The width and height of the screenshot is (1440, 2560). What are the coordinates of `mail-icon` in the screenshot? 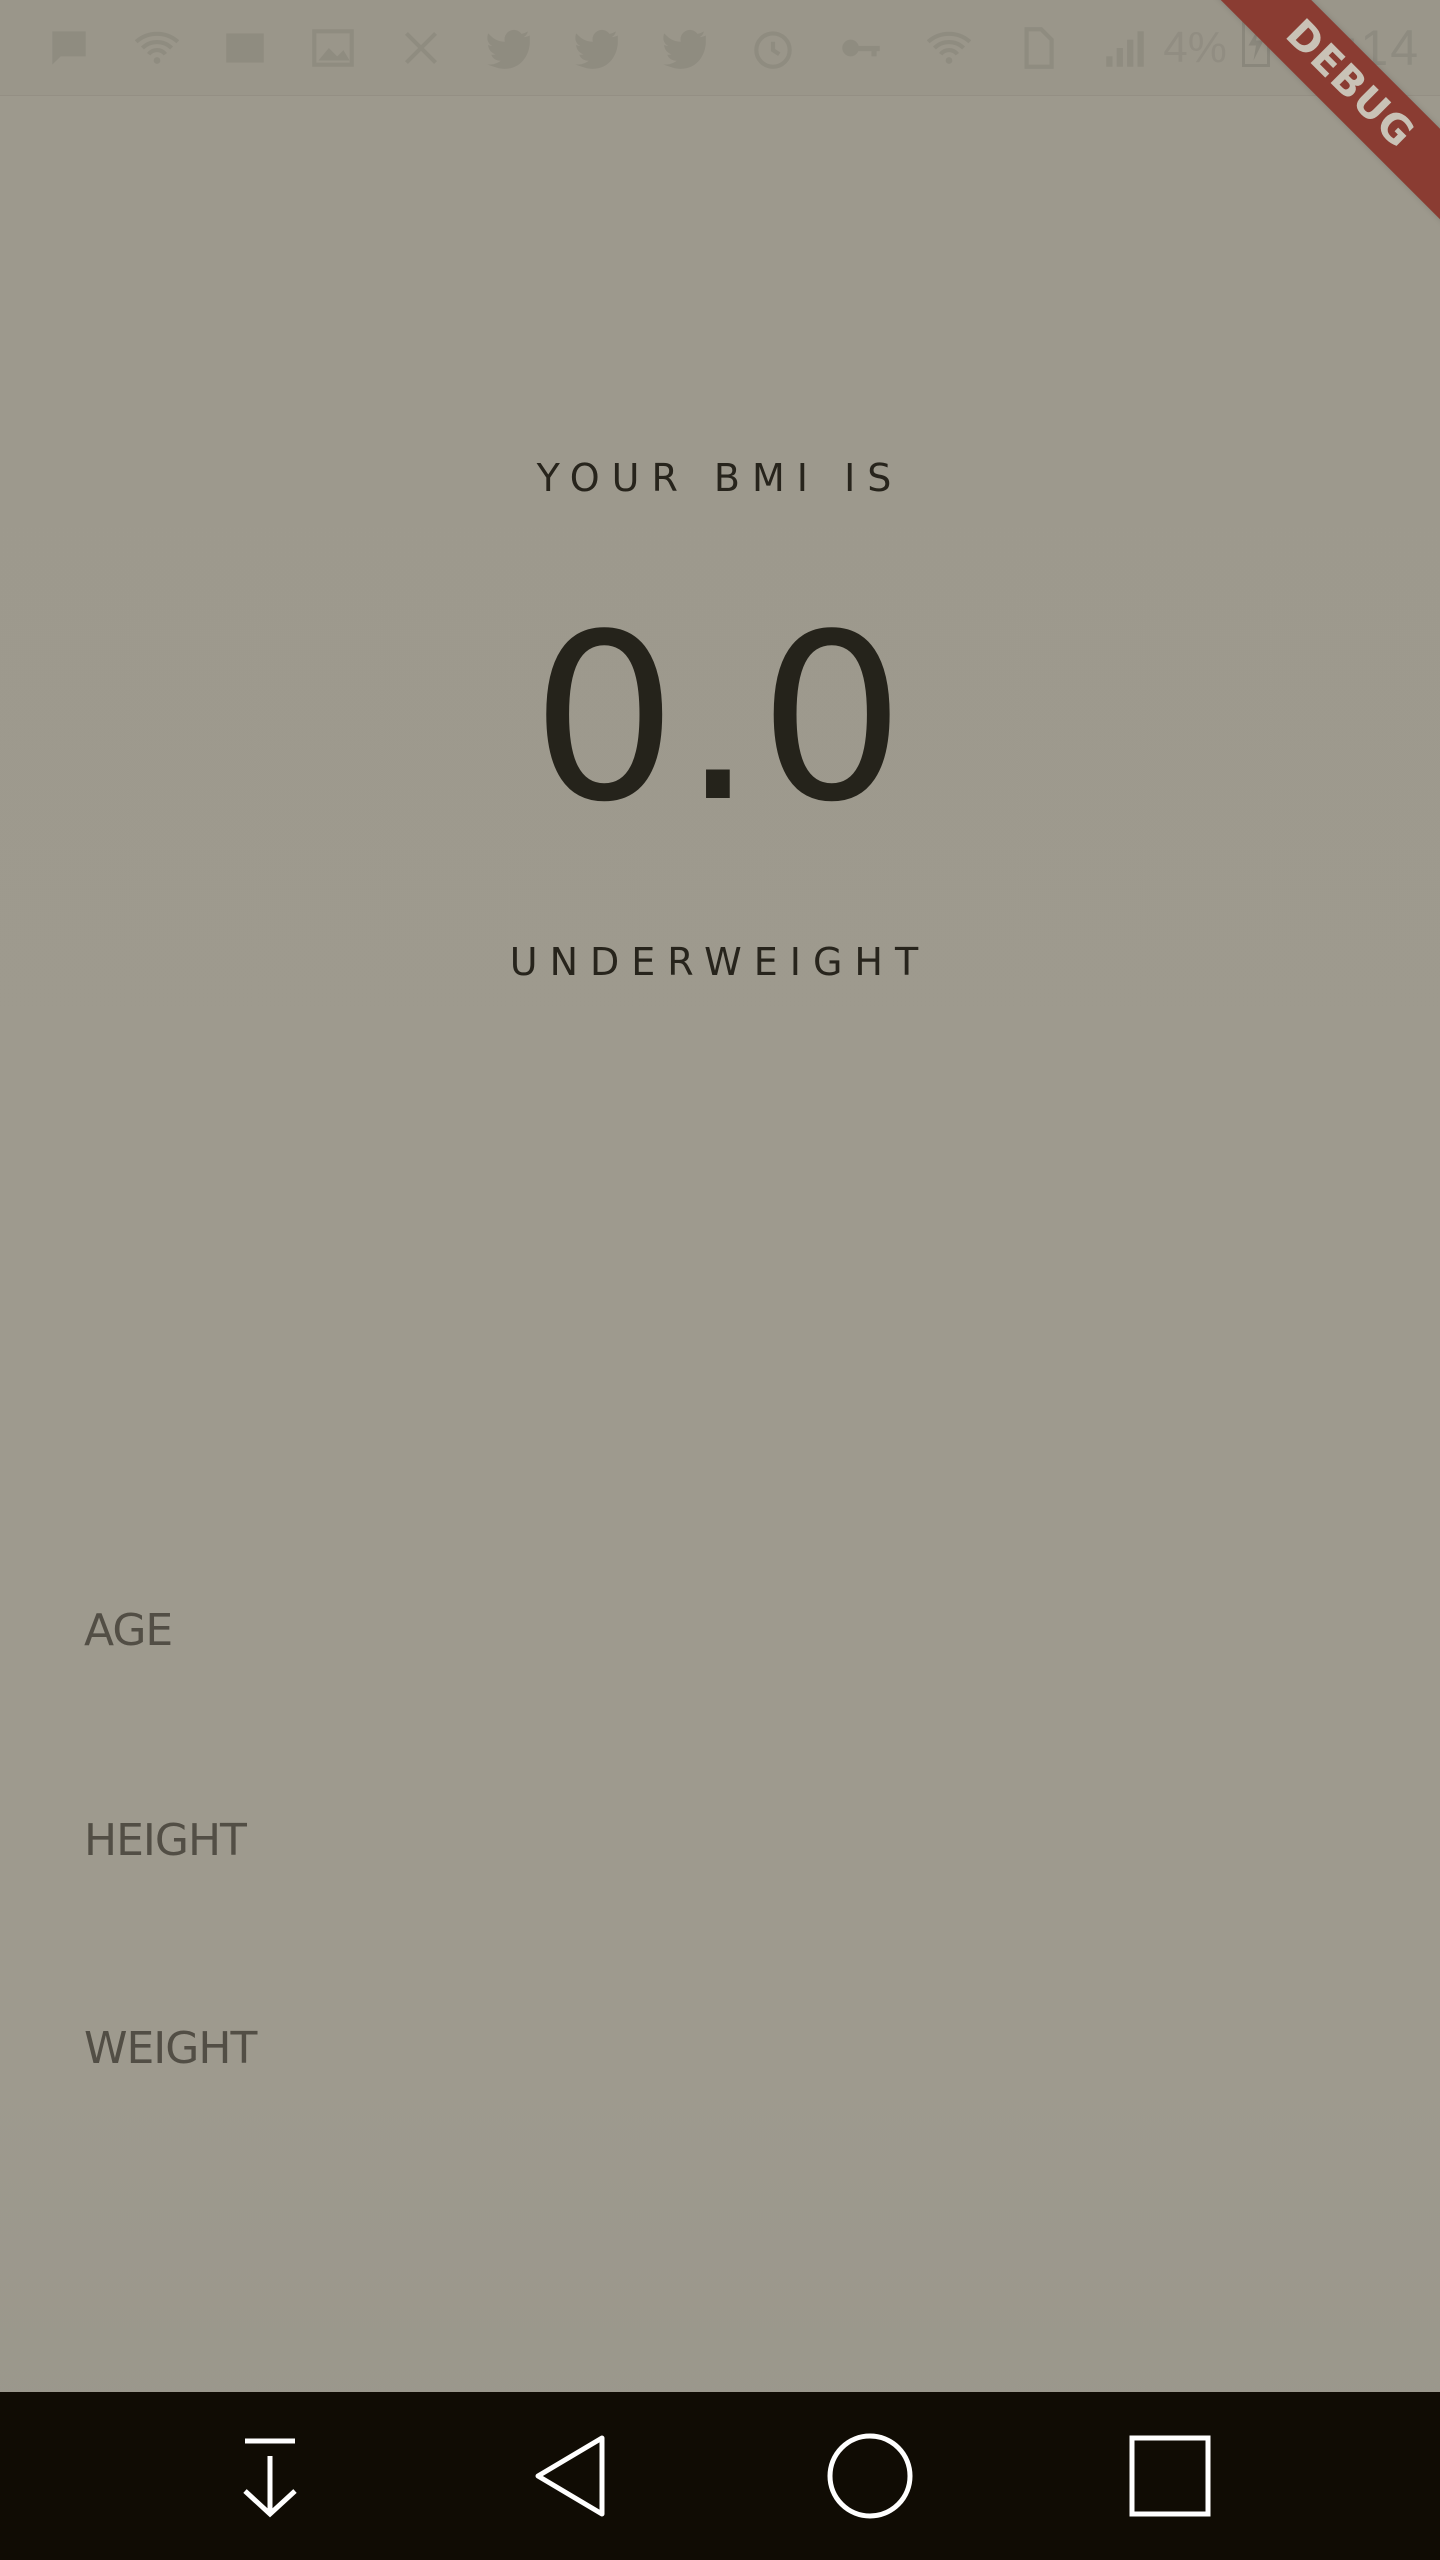 It's located at (245, 48).